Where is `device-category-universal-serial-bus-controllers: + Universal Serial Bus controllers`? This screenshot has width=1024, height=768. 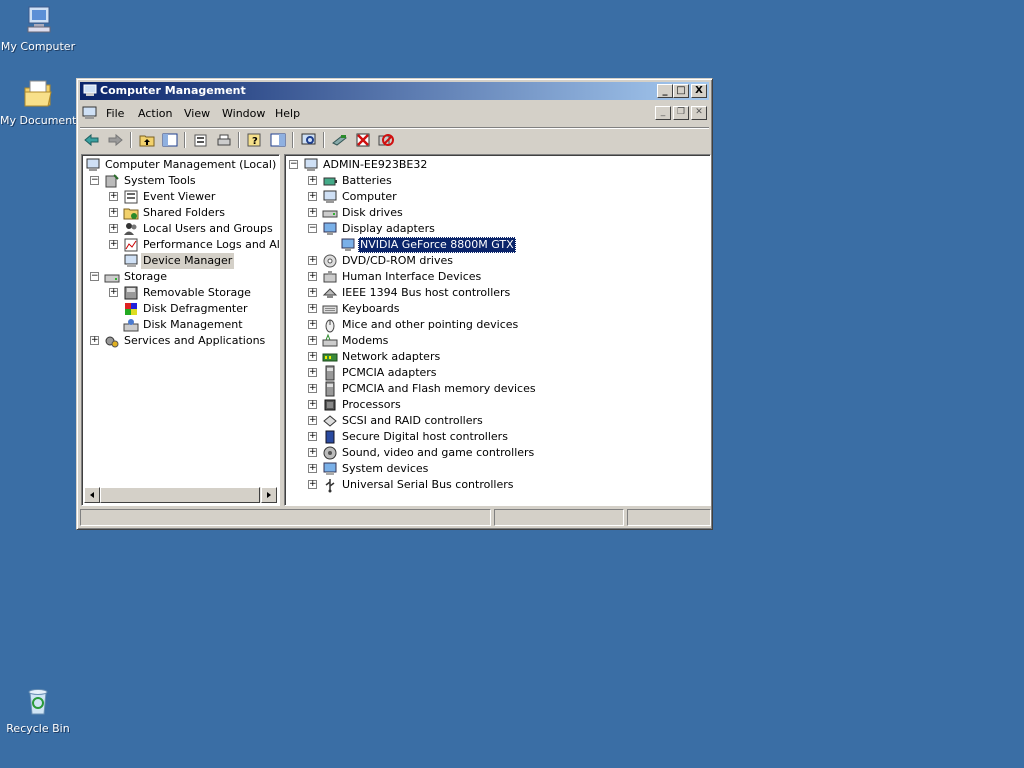 device-category-universal-serial-bus-controllers: + Universal Serial Bus controllers is located at coordinates (495, 485).